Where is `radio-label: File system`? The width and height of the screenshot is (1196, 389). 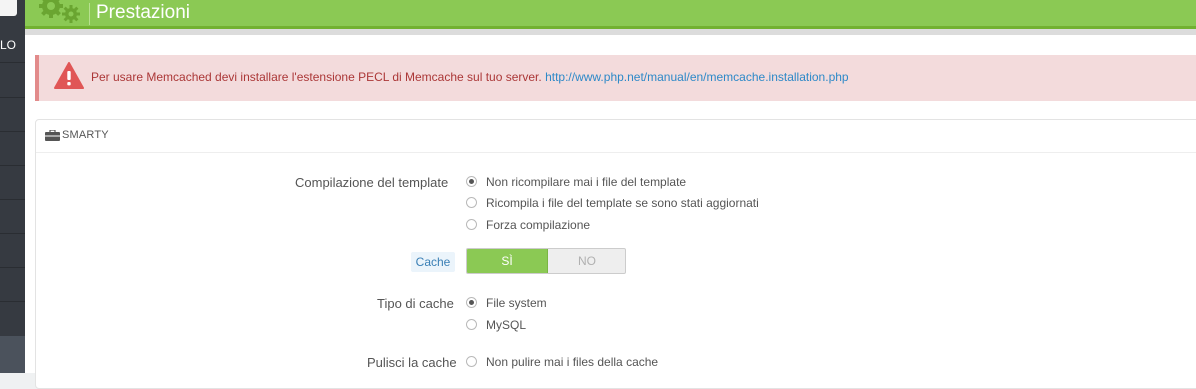
radio-label: File system is located at coordinates (516, 303).